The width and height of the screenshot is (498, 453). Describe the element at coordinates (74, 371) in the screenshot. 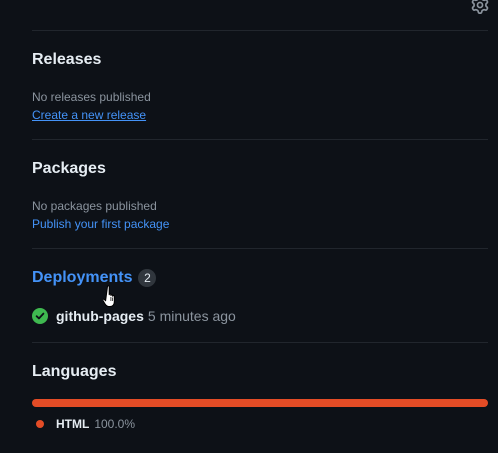

I see `languages-heading: Languages` at that location.